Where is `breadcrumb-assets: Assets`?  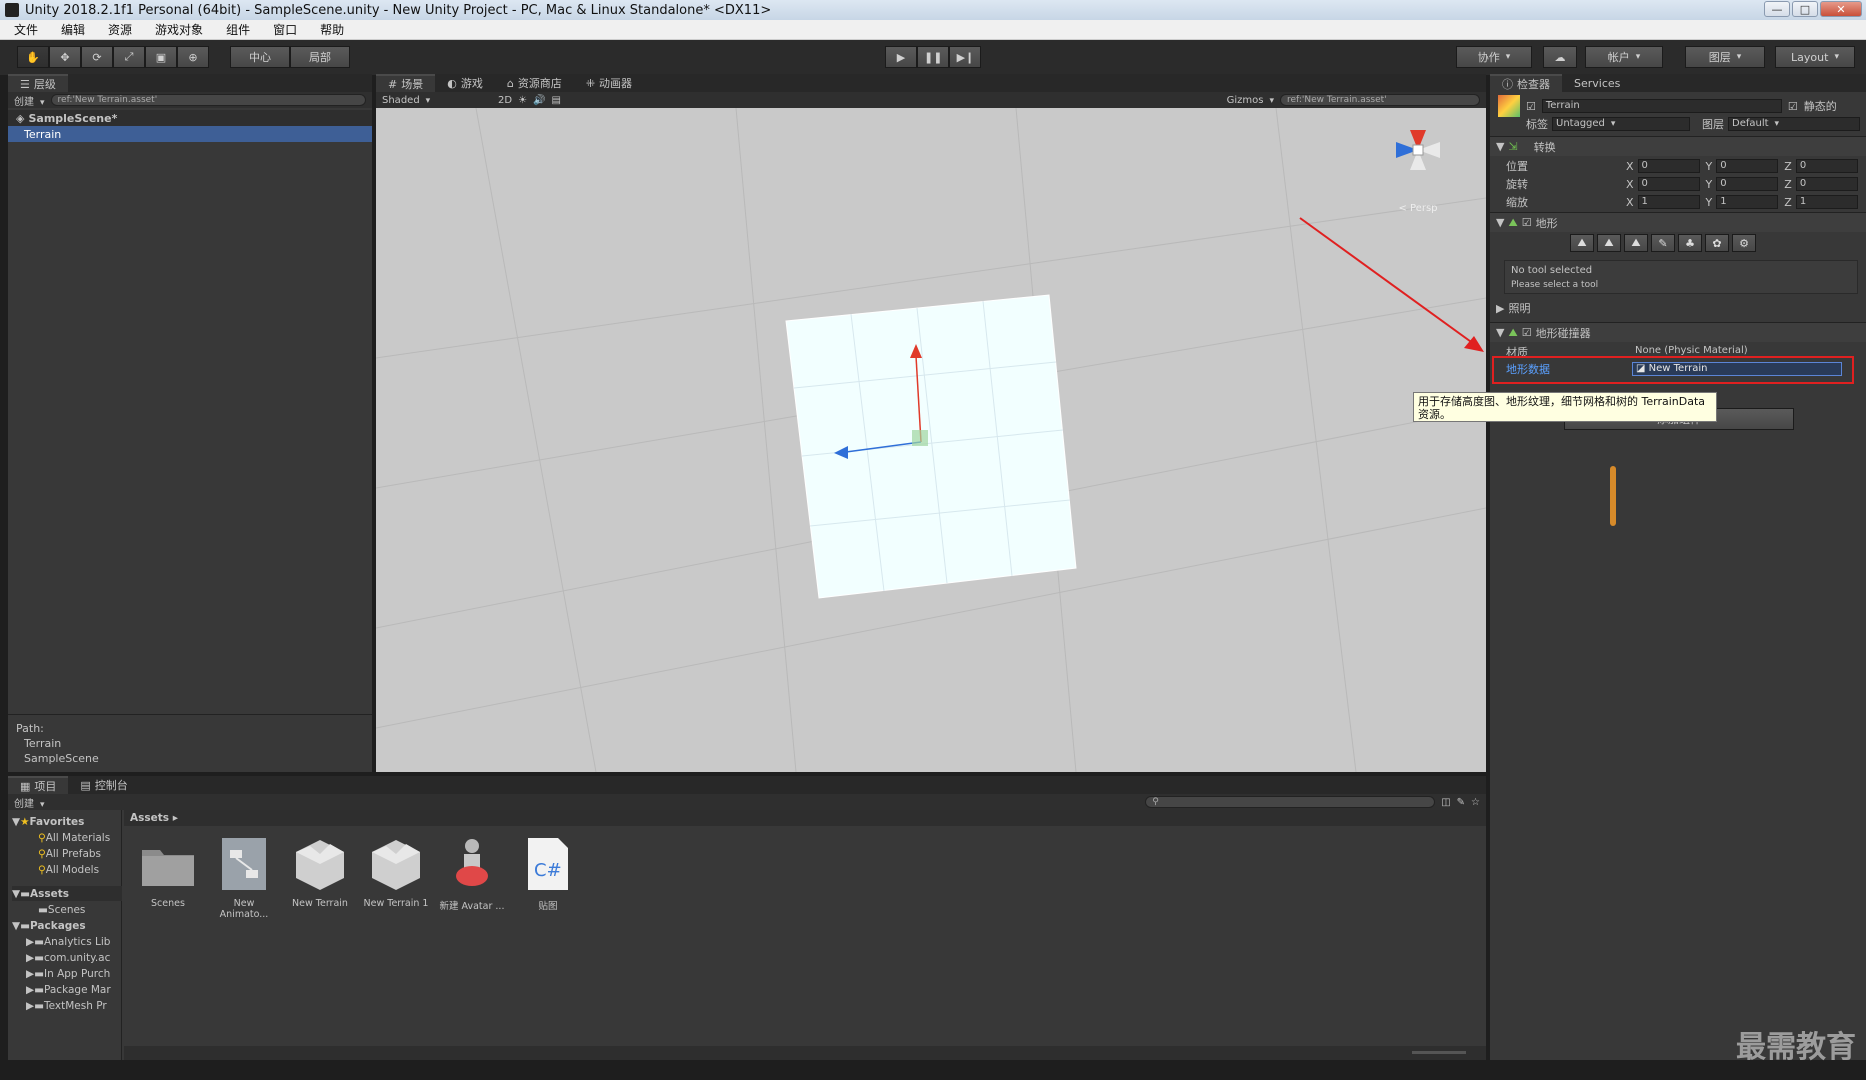 breadcrumb-assets: Assets is located at coordinates (149, 818).